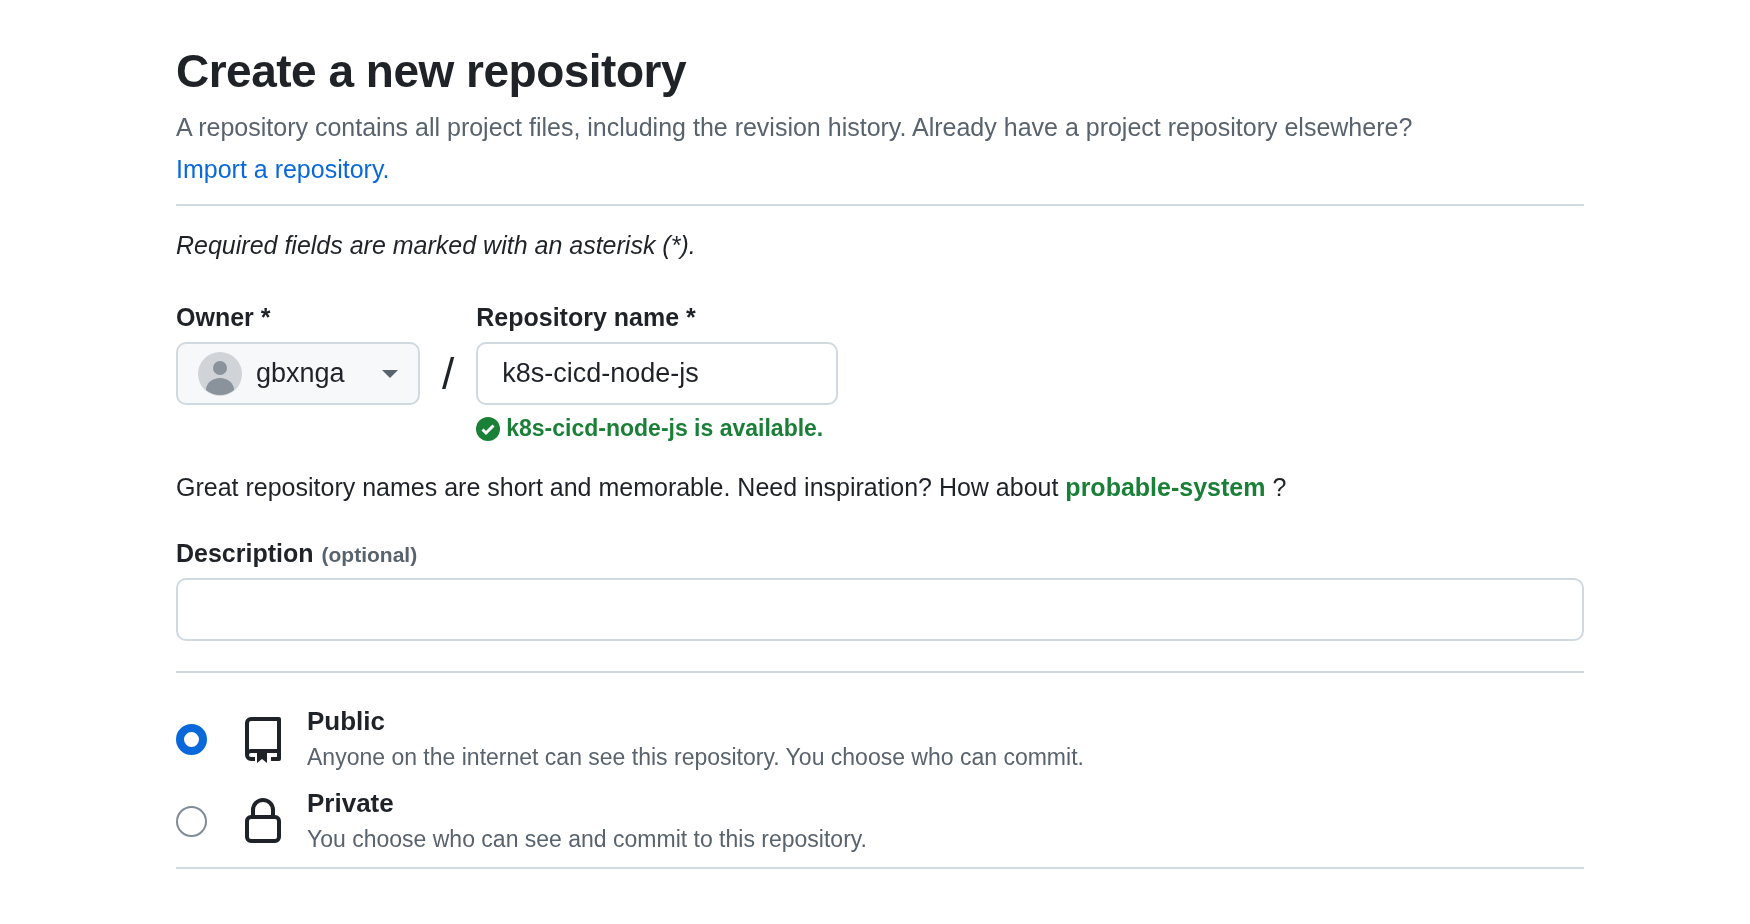  What do you see at coordinates (695, 757) in the screenshot?
I see `visibility-description: Anyone on the internet can see this repository. You choose who can commit.` at bounding box center [695, 757].